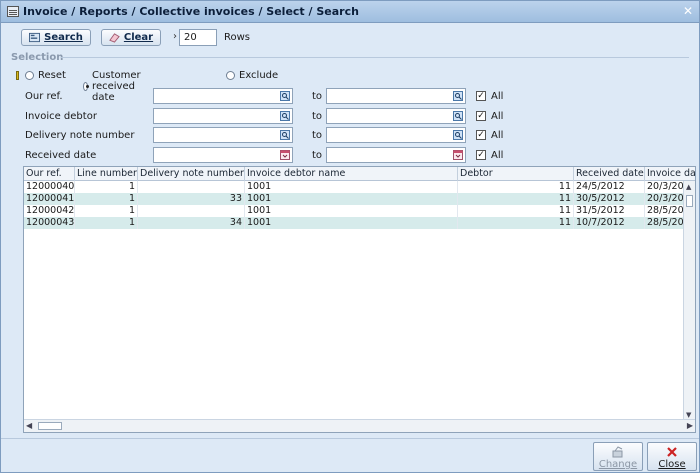 The width and height of the screenshot is (700, 473). I want to click on received-date-all-label: All, so click(497, 155).